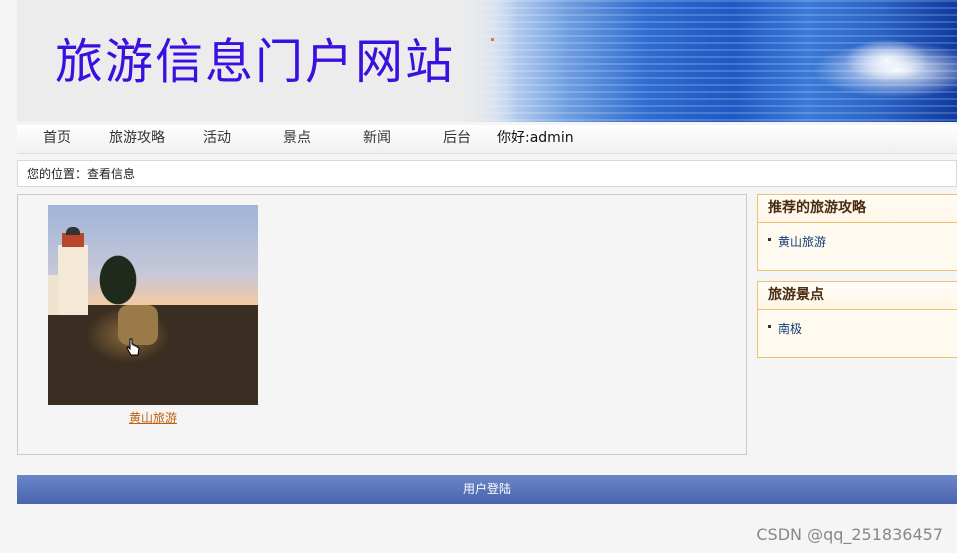  What do you see at coordinates (57, 138) in the screenshot?
I see `nav-item-home: 首页` at bounding box center [57, 138].